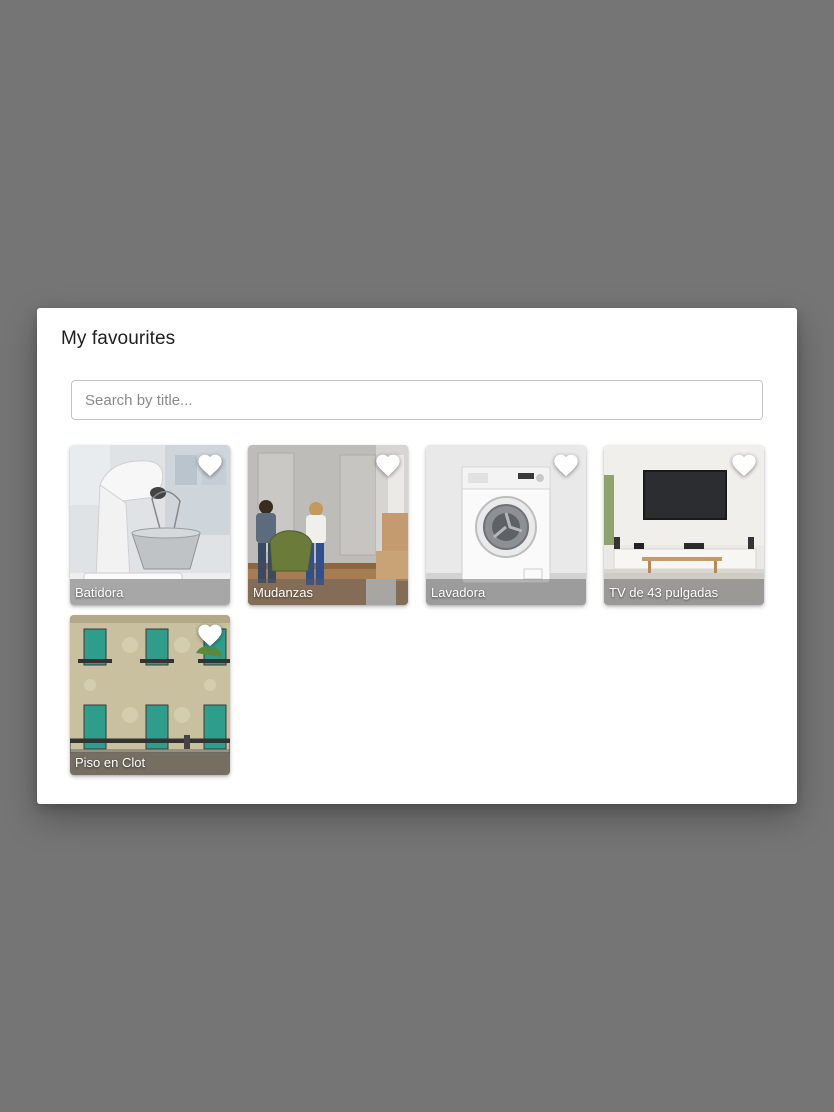 The image size is (834, 1112). I want to click on dialog-title: My favourites, so click(118, 338).